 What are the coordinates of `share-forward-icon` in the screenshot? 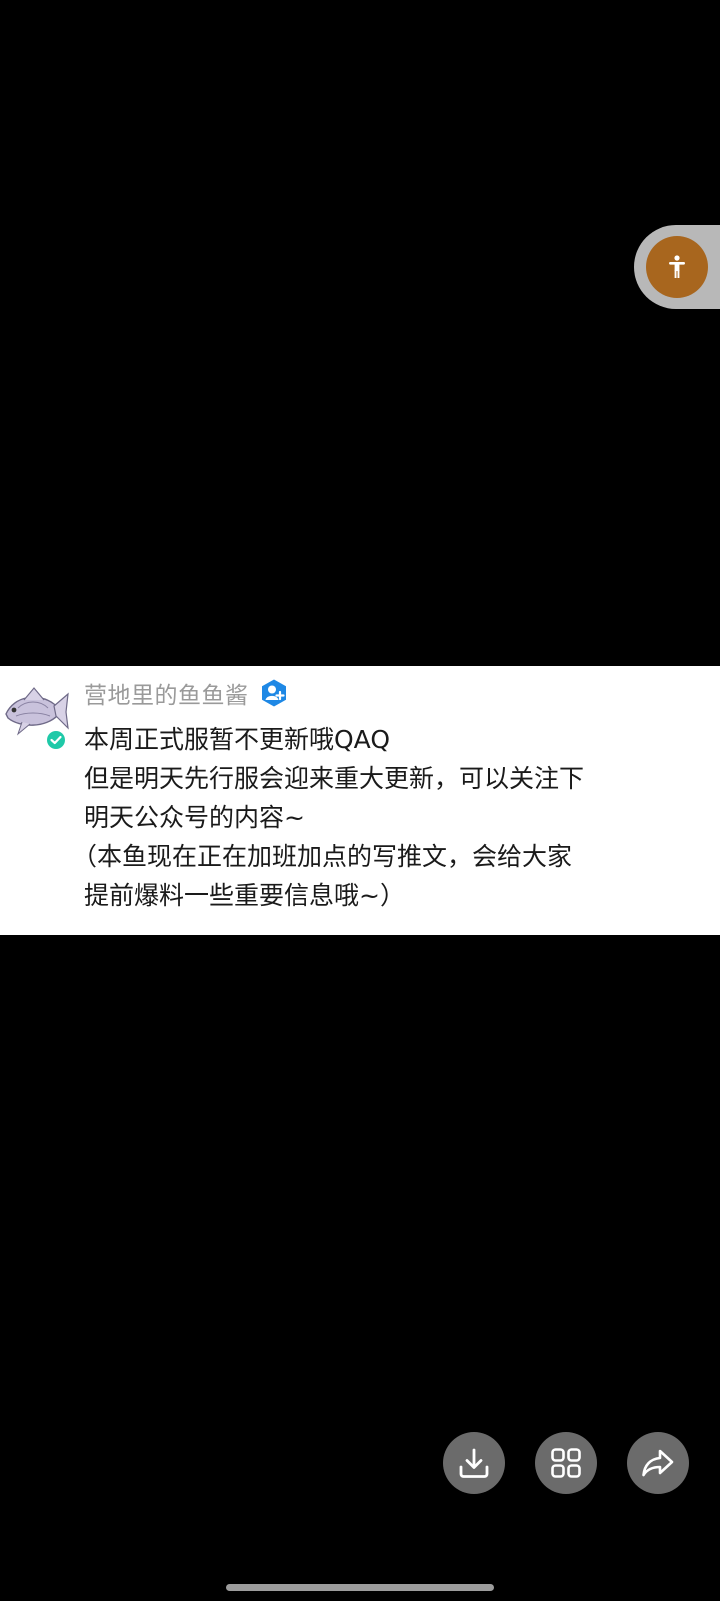 It's located at (658, 1463).